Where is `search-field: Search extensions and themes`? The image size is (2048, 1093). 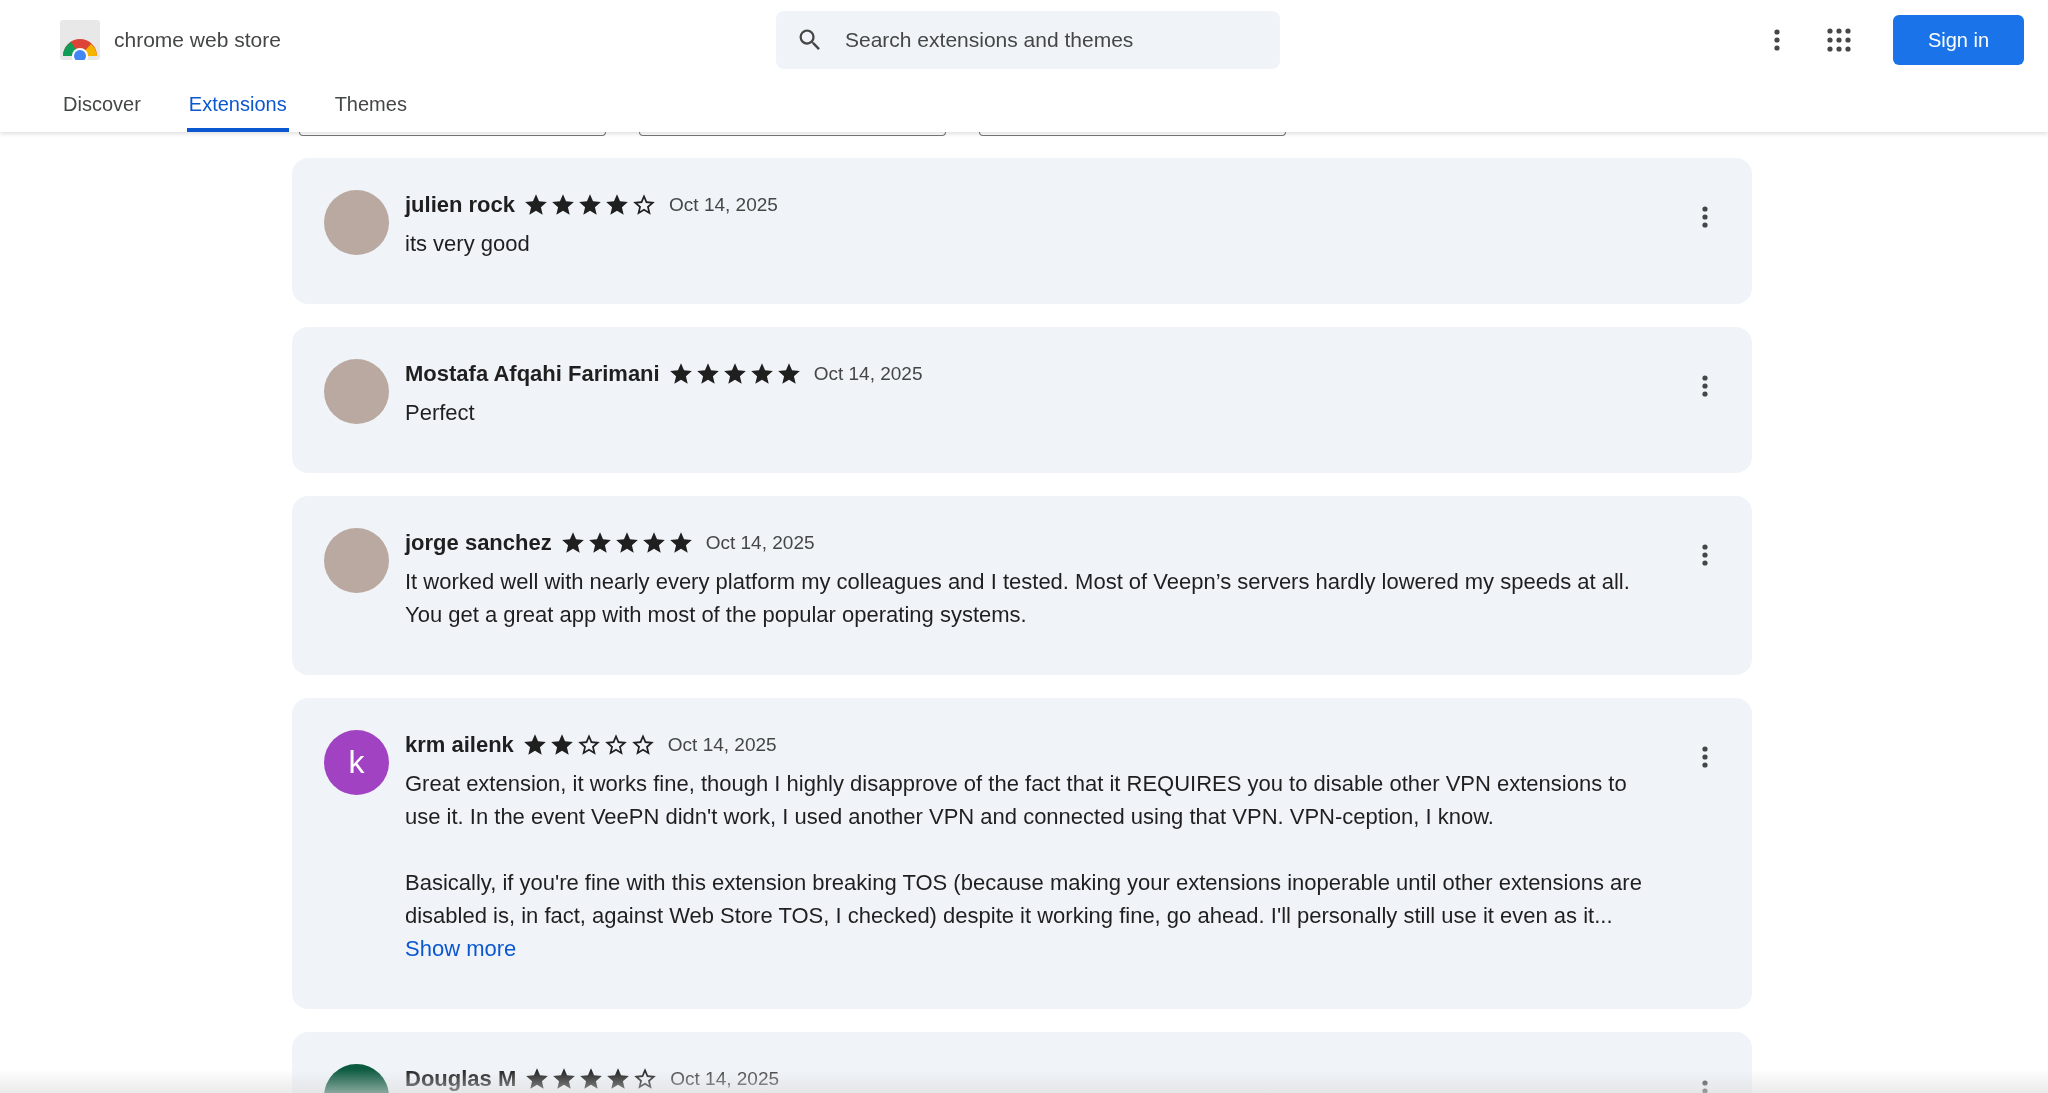 search-field: Search extensions and themes is located at coordinates (1028, 40).